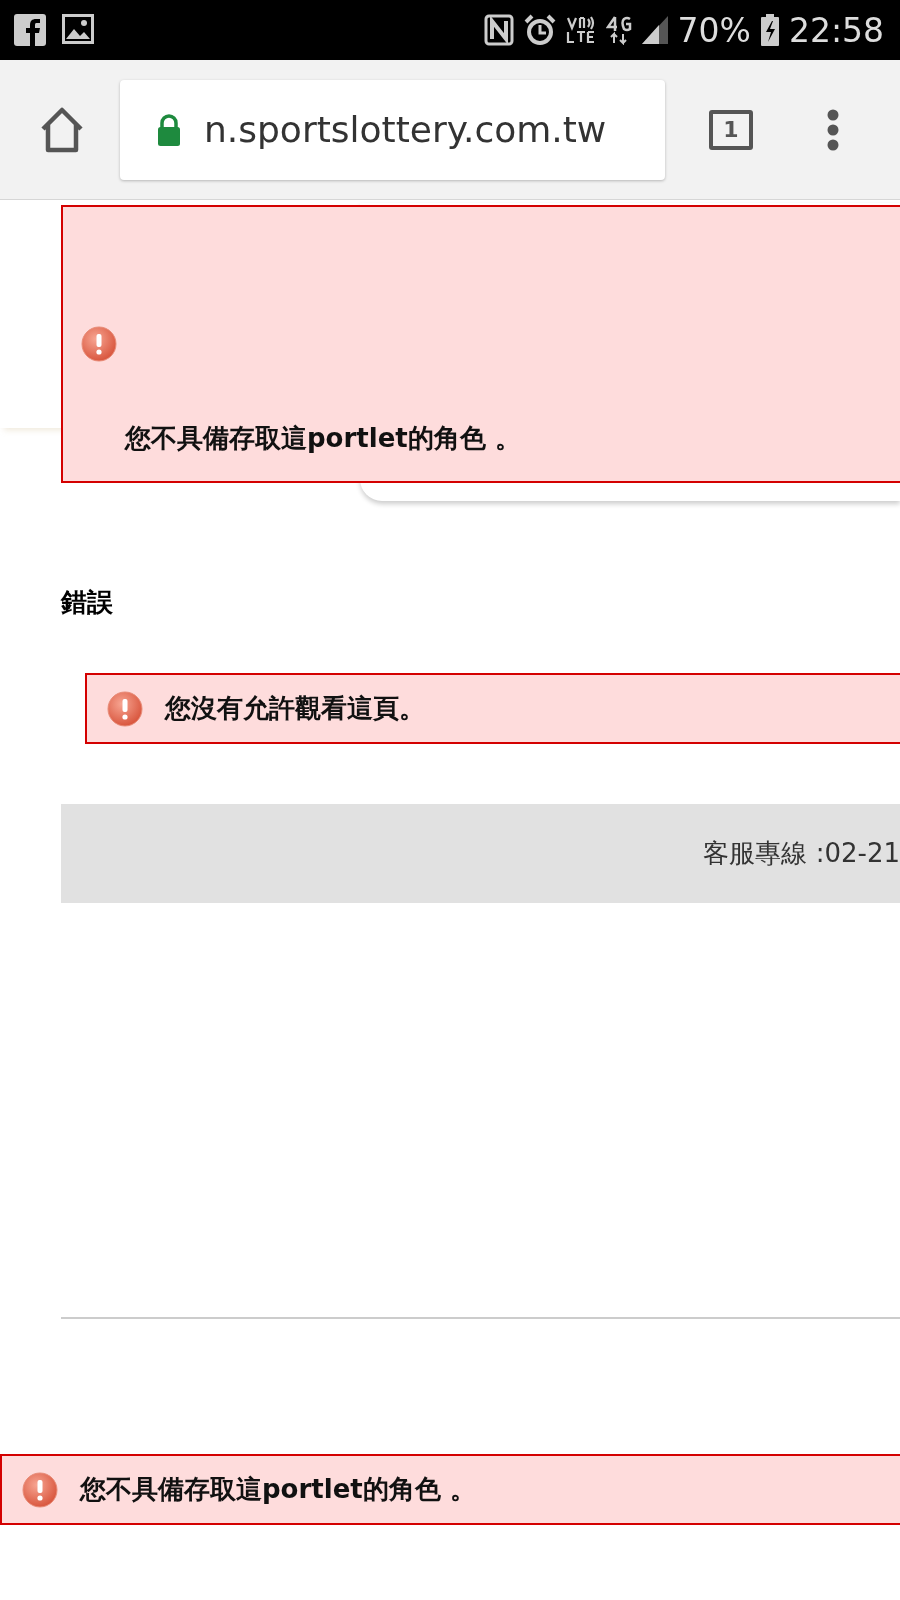 The width and height of the screenshot is (900, 1600). What do you see at coordinates (801, 853) in the screenshot?
I see `hotline-text: 客服專線 :02-21` at bounding box center [801, 853].